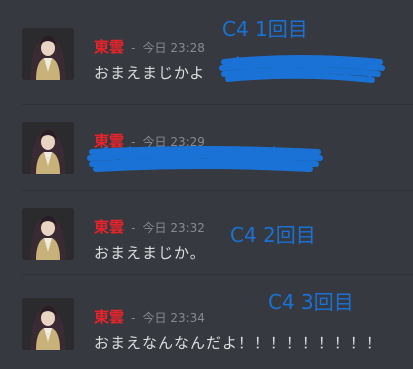  Describe the element at coordinates (173, 318) in the screenshot. I see `timestamp: 今日 23:34` at that location.